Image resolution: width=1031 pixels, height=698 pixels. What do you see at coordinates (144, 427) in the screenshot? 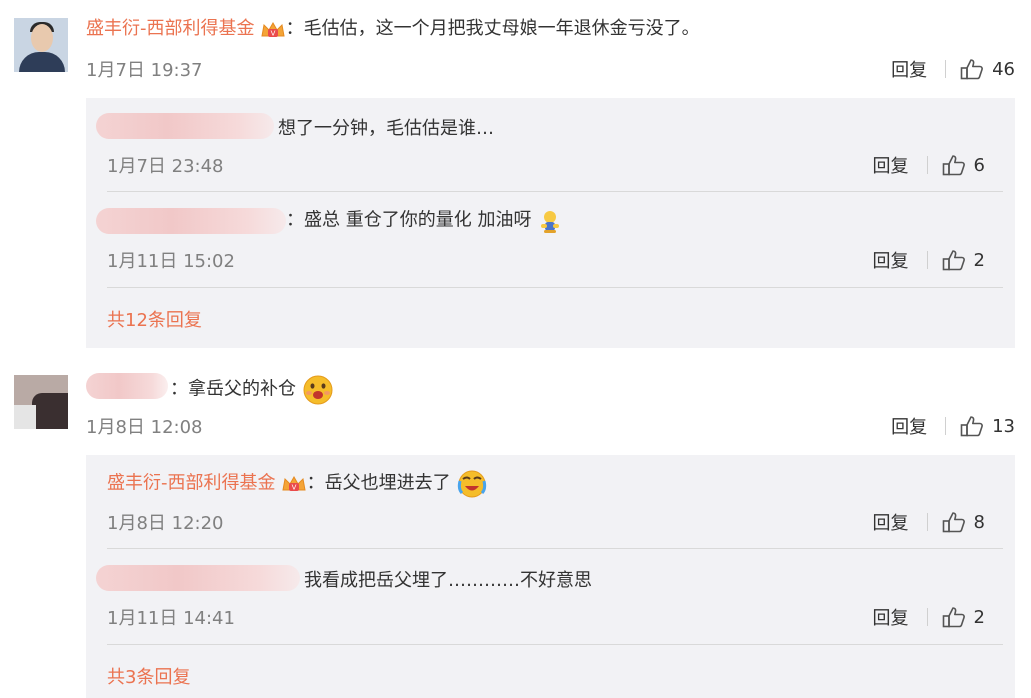
I see `comment-time: 1月8日 12:08` at bounding box center [144, 427].